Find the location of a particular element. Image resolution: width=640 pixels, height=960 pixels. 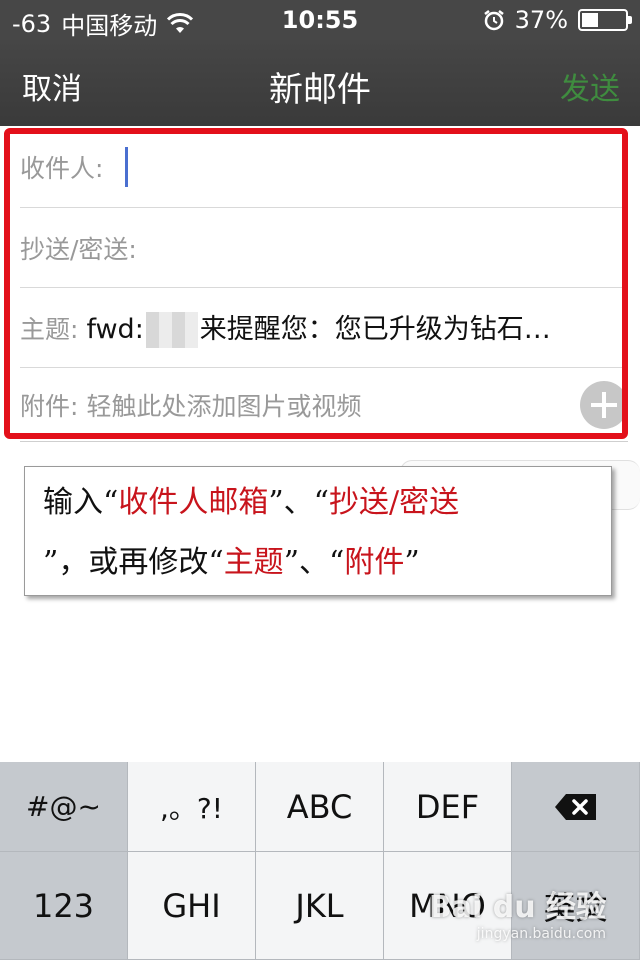

callout-highlight: 抄送/密送 is located at coordinates (394, 502).